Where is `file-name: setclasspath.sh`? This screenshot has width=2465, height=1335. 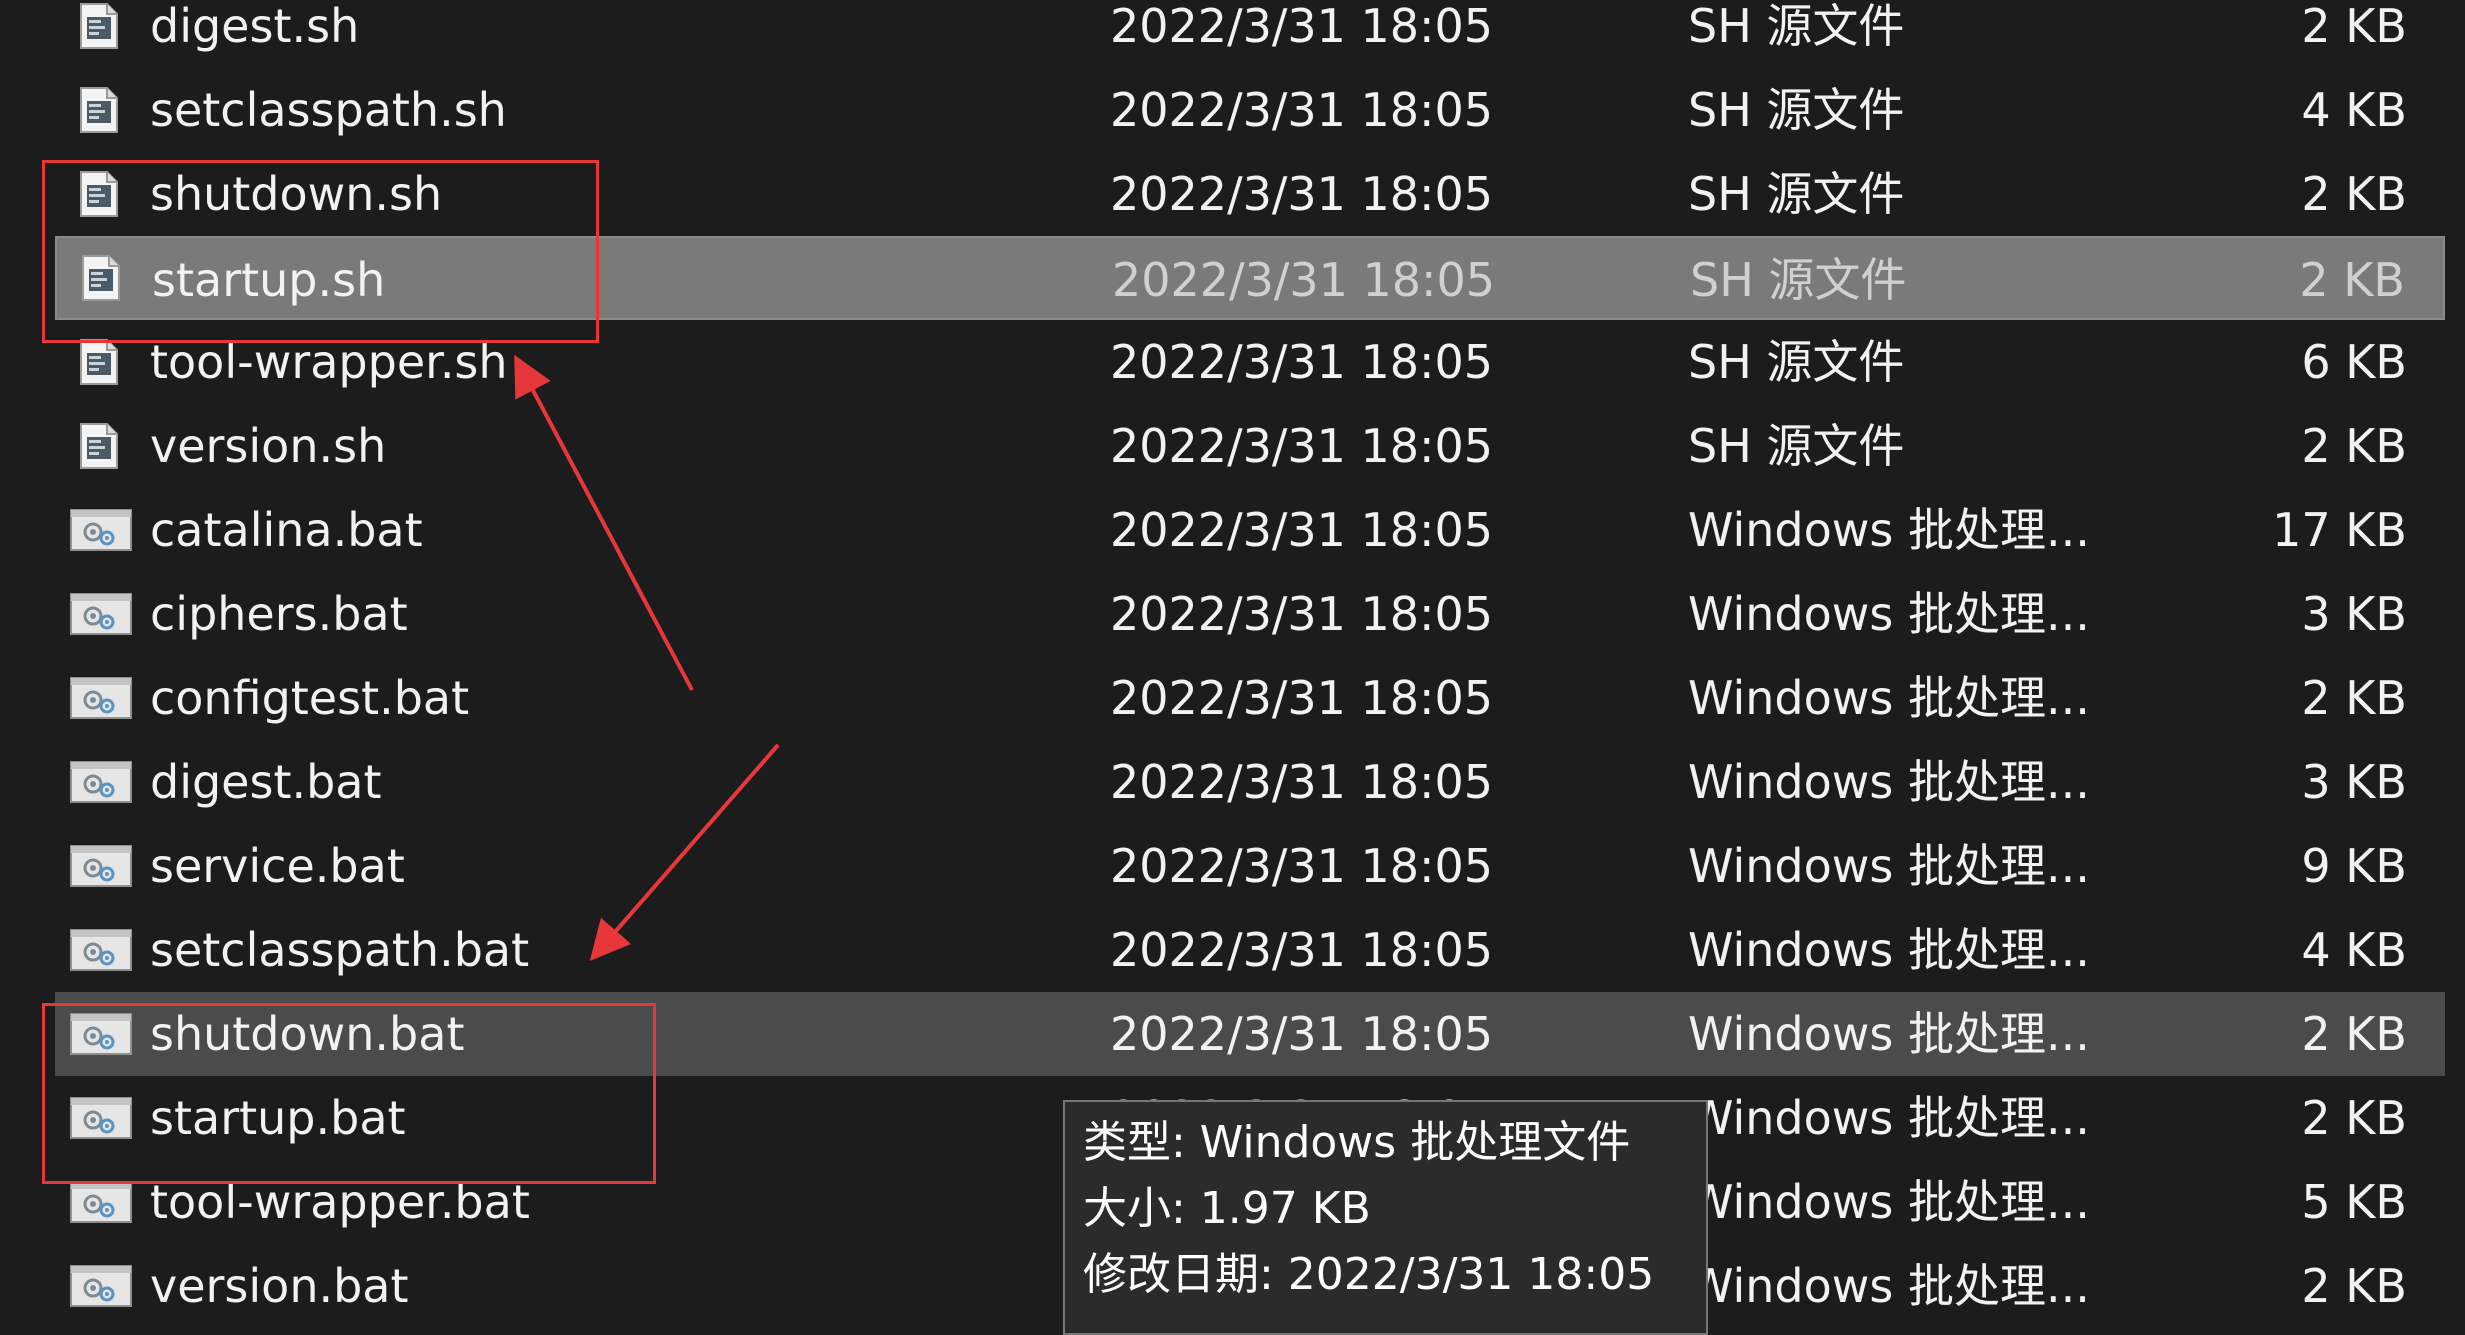 file-name: setclasspath.sh is located at coordinates (328, 110).